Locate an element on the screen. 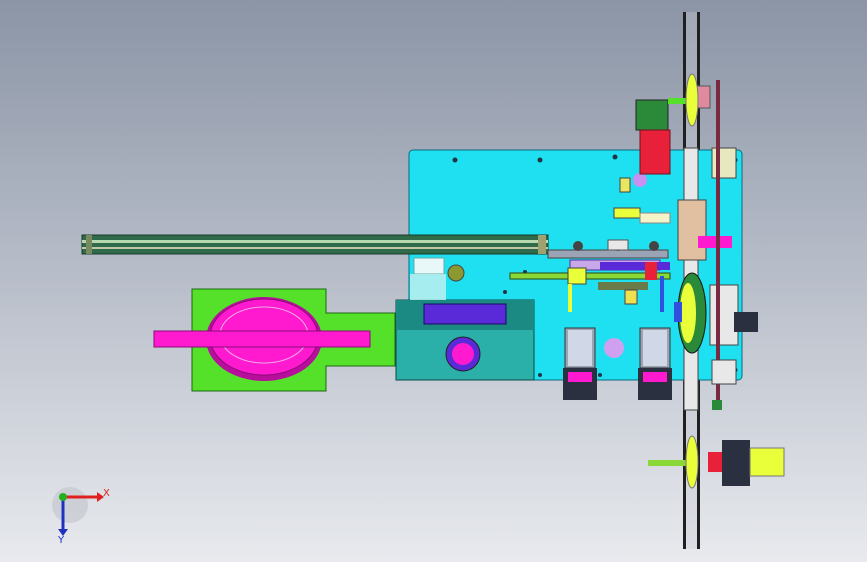 This screenshot has height=562, width=867. cylinder-right is located at coordinates (655, 363).